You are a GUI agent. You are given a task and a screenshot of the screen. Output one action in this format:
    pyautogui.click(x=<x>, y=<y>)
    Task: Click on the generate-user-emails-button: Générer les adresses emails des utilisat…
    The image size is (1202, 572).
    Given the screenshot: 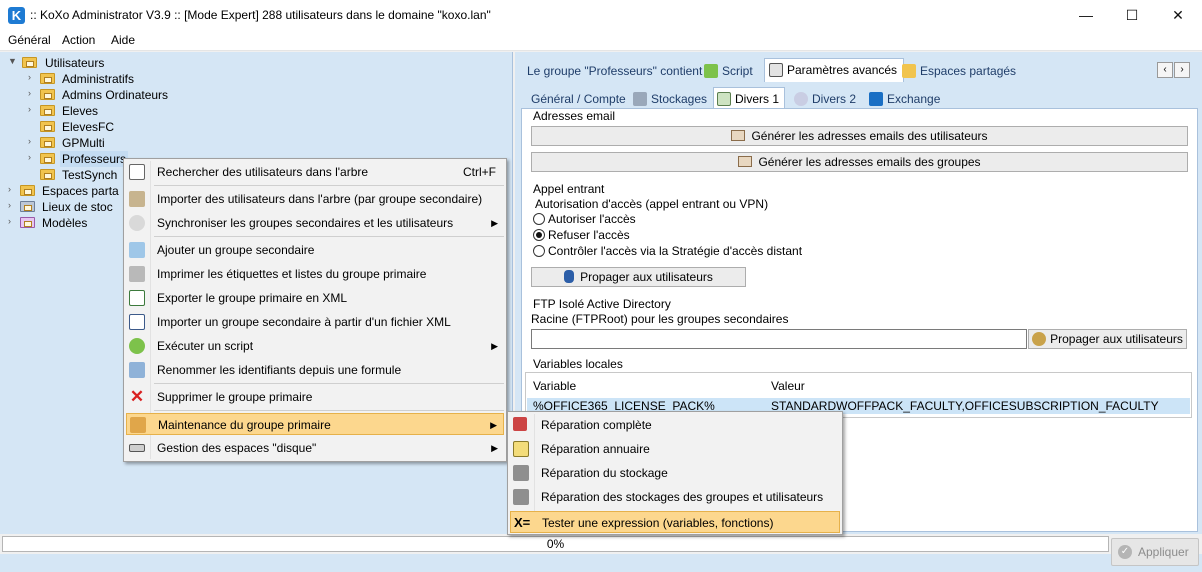 What is the action you would take?
    pyautogui.click(x=859, y=136)
    